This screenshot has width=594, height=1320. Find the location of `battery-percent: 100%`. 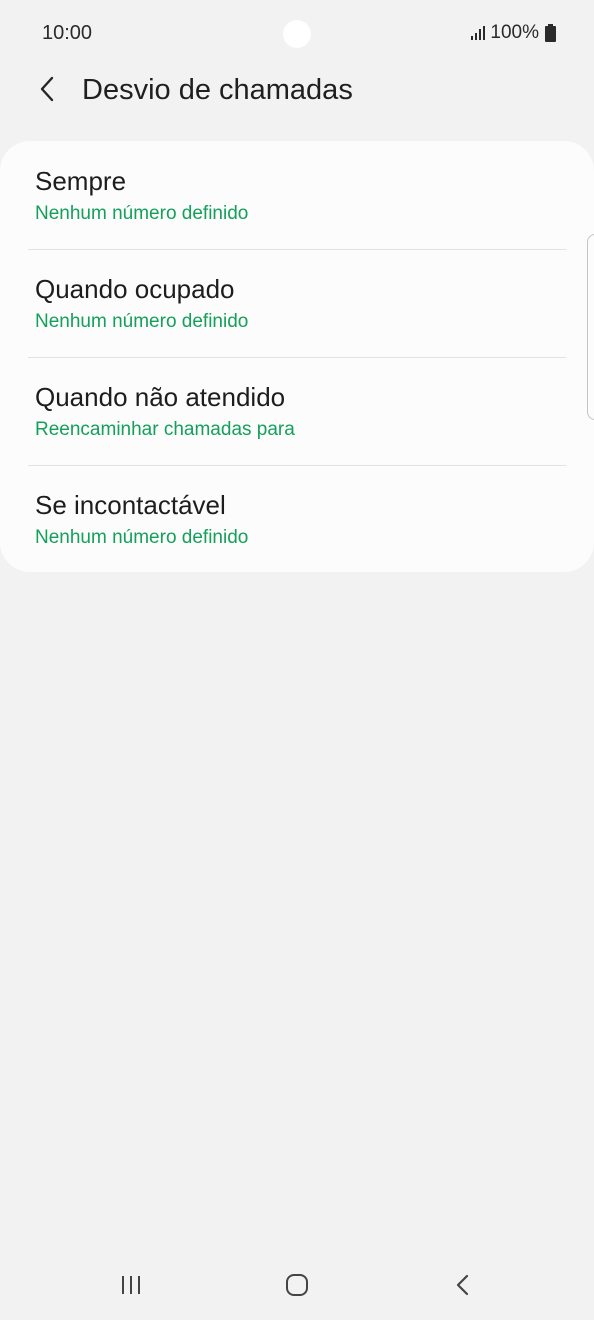

battery-percent: 100% is located at coordinates (514, 32).